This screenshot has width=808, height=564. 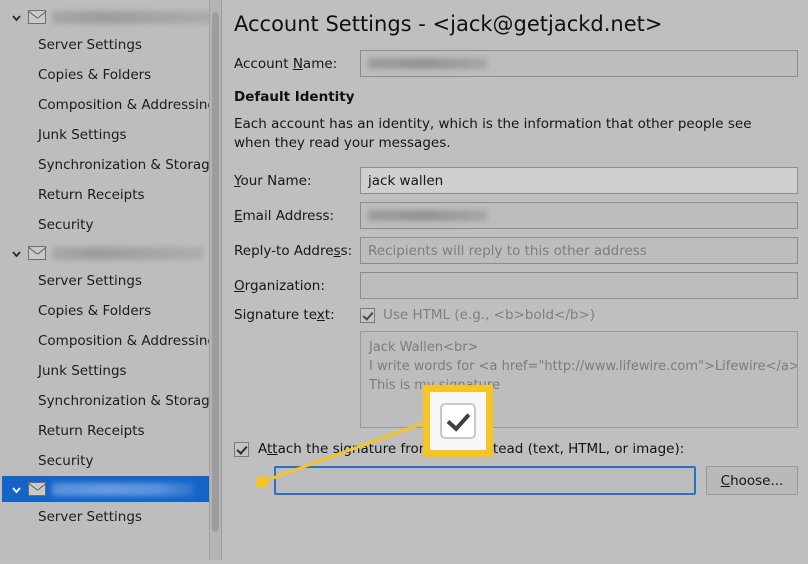 What do you see at coordinates (279, 285) in the screenshot?
I see `organization-label: Organization:` at bounding box center [279, 285].